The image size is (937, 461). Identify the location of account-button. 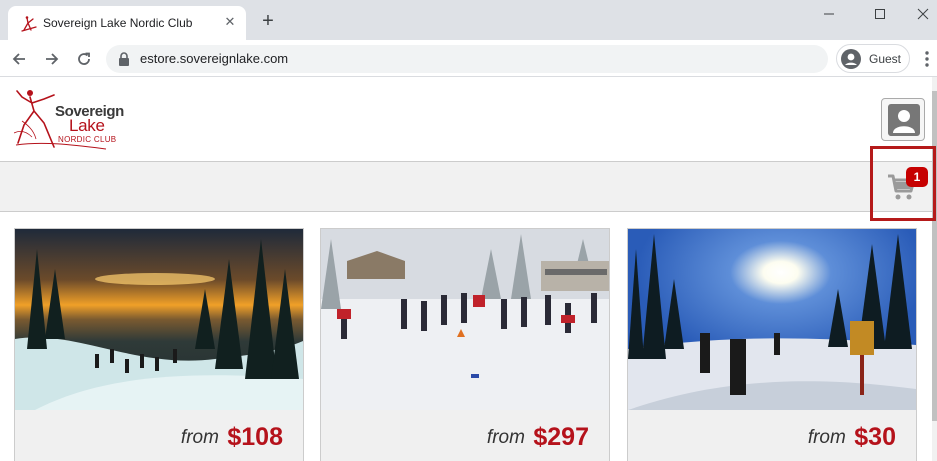
(903, 119).